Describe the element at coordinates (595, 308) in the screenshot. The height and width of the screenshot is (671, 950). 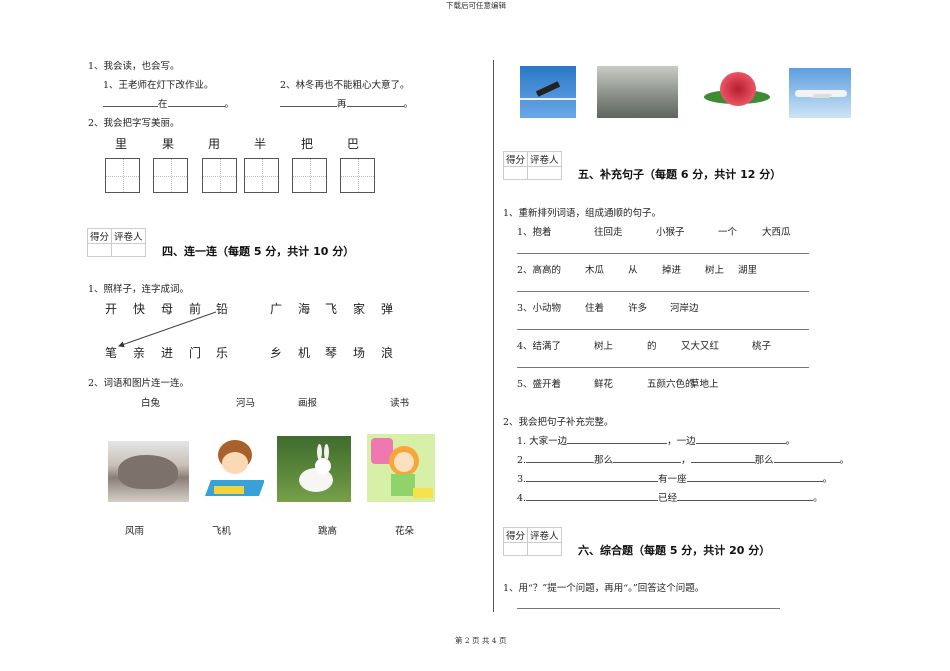
I see `word-chip: 住着` at that location.